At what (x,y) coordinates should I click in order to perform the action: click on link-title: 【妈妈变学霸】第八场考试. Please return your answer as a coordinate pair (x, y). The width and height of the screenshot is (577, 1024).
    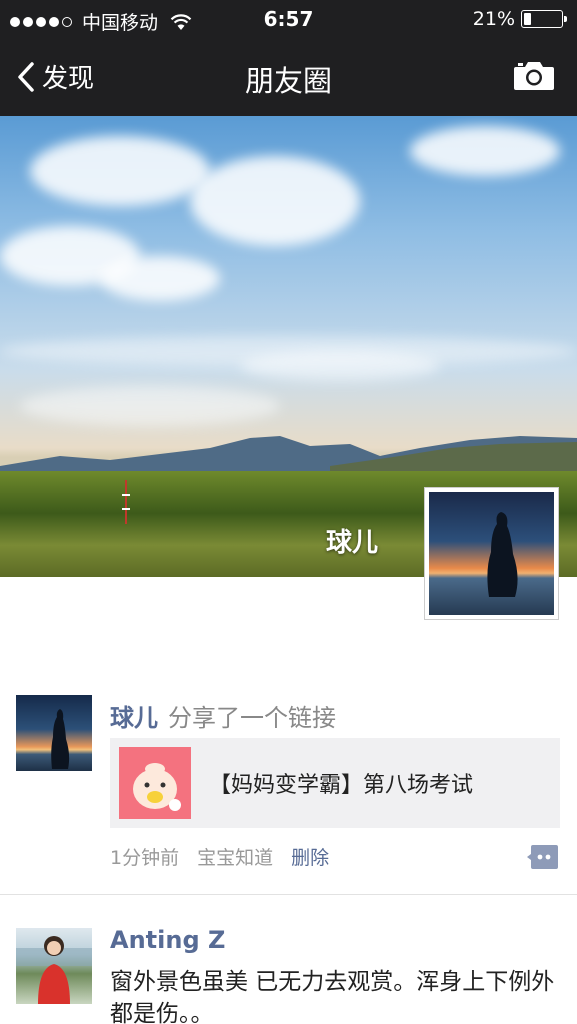
    Looking at the image, I should click on (341, 785).